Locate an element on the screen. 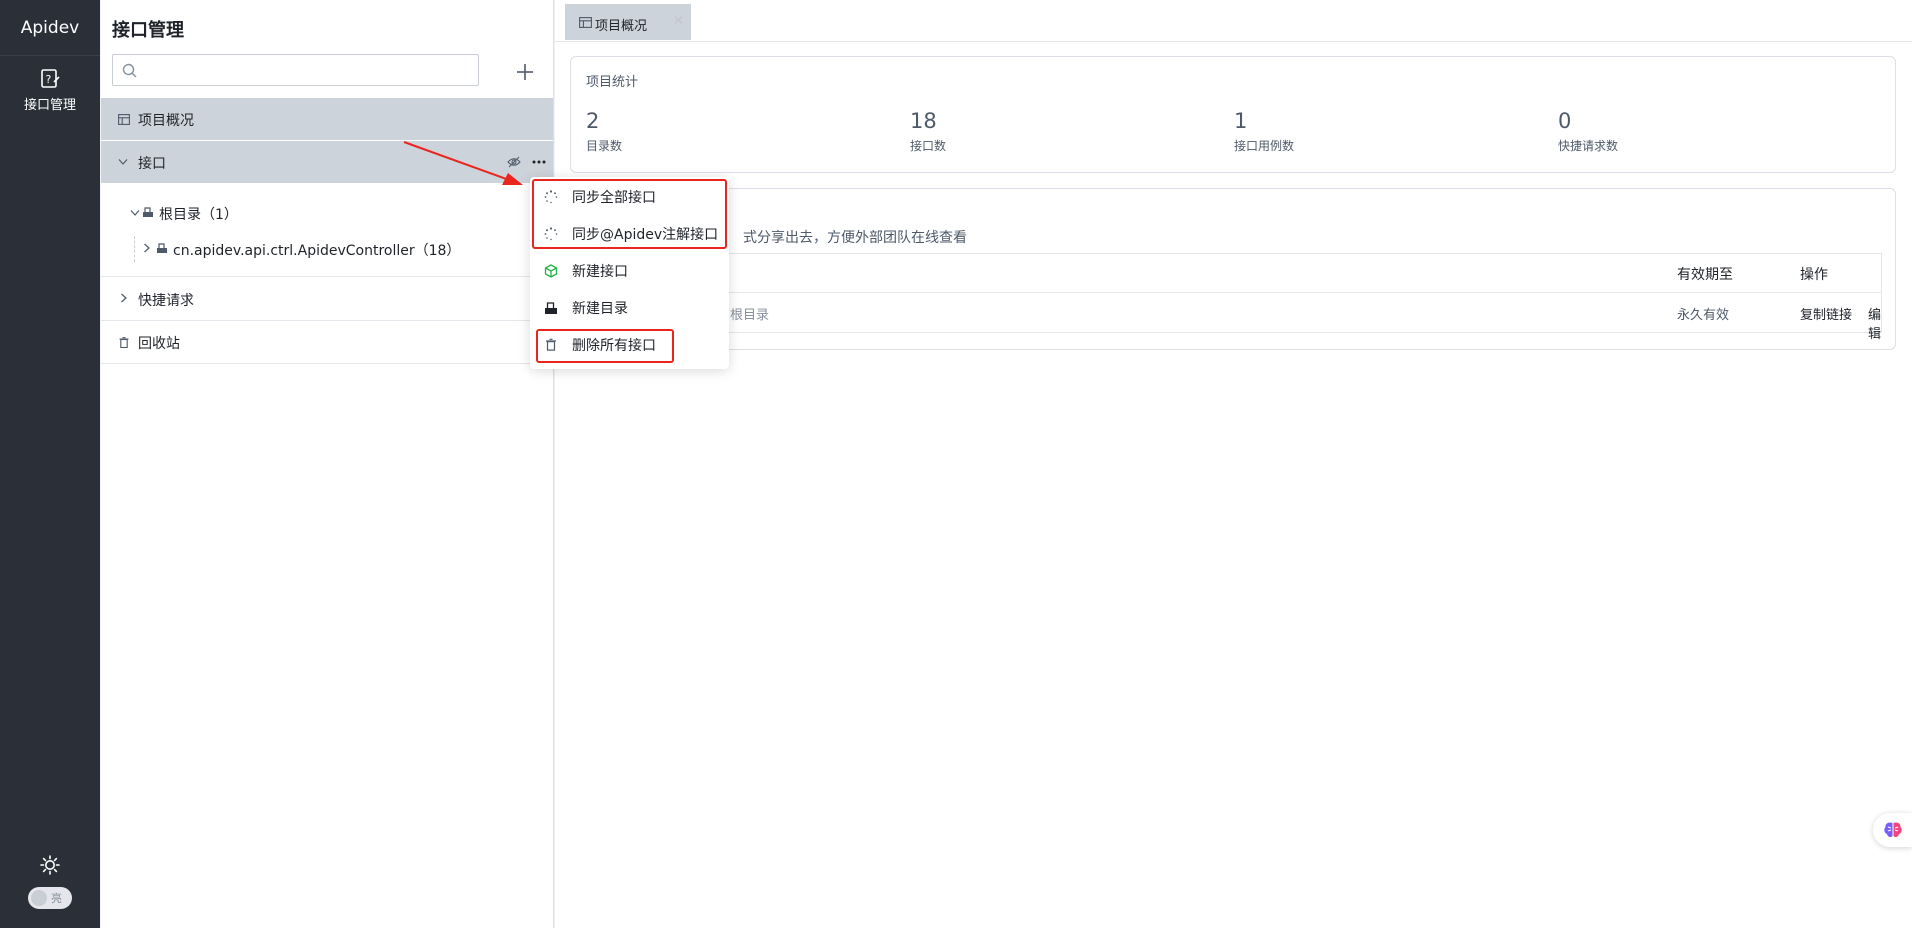 This screenshot has width=1912, height=928. table-divider is located at coordinates (1294, 292).